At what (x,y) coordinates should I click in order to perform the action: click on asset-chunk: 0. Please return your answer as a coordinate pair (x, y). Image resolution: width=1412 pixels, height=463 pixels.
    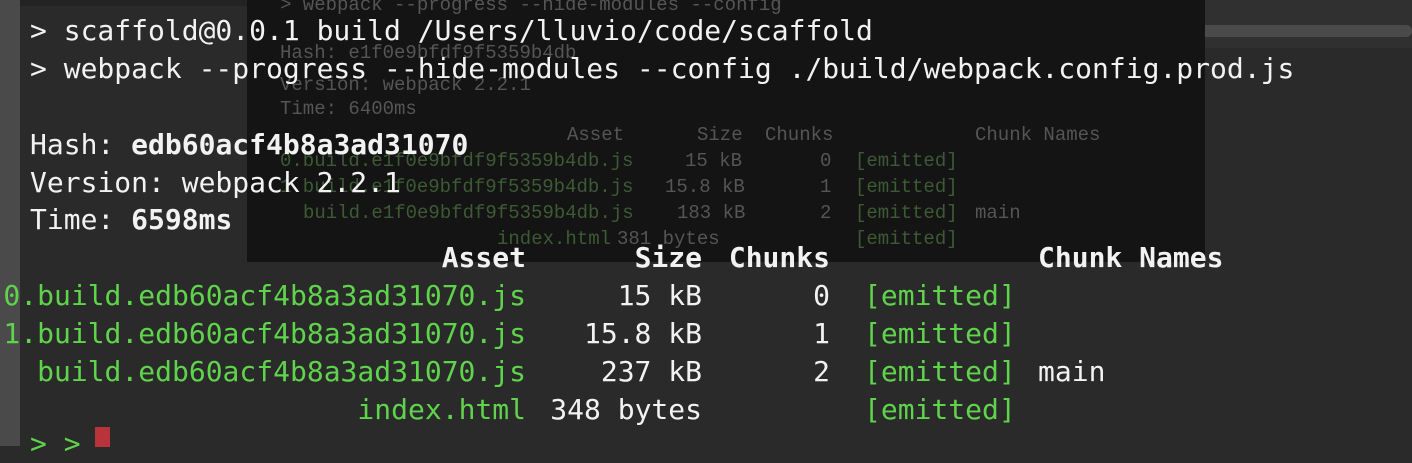
    Looking at the image, I should click on (821, 295).